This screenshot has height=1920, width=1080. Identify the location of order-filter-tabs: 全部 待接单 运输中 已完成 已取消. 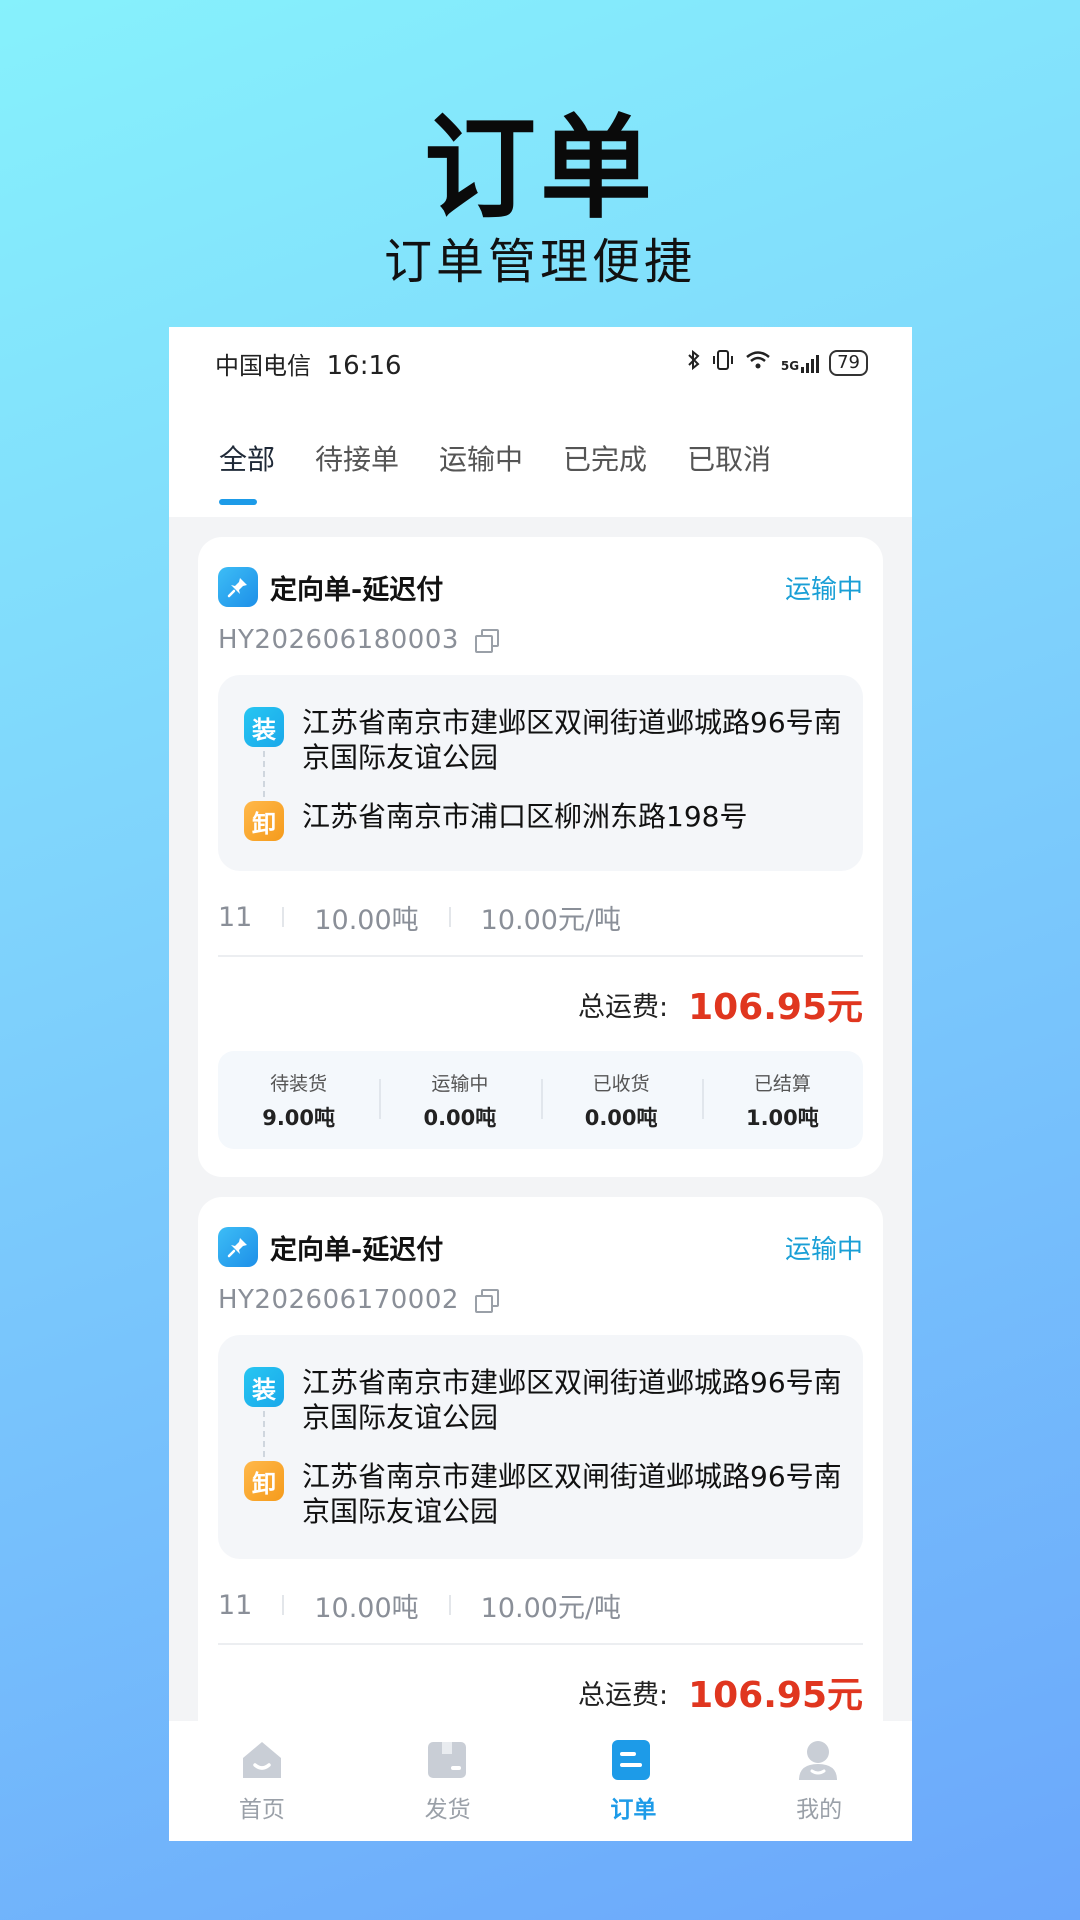
(540, 458).